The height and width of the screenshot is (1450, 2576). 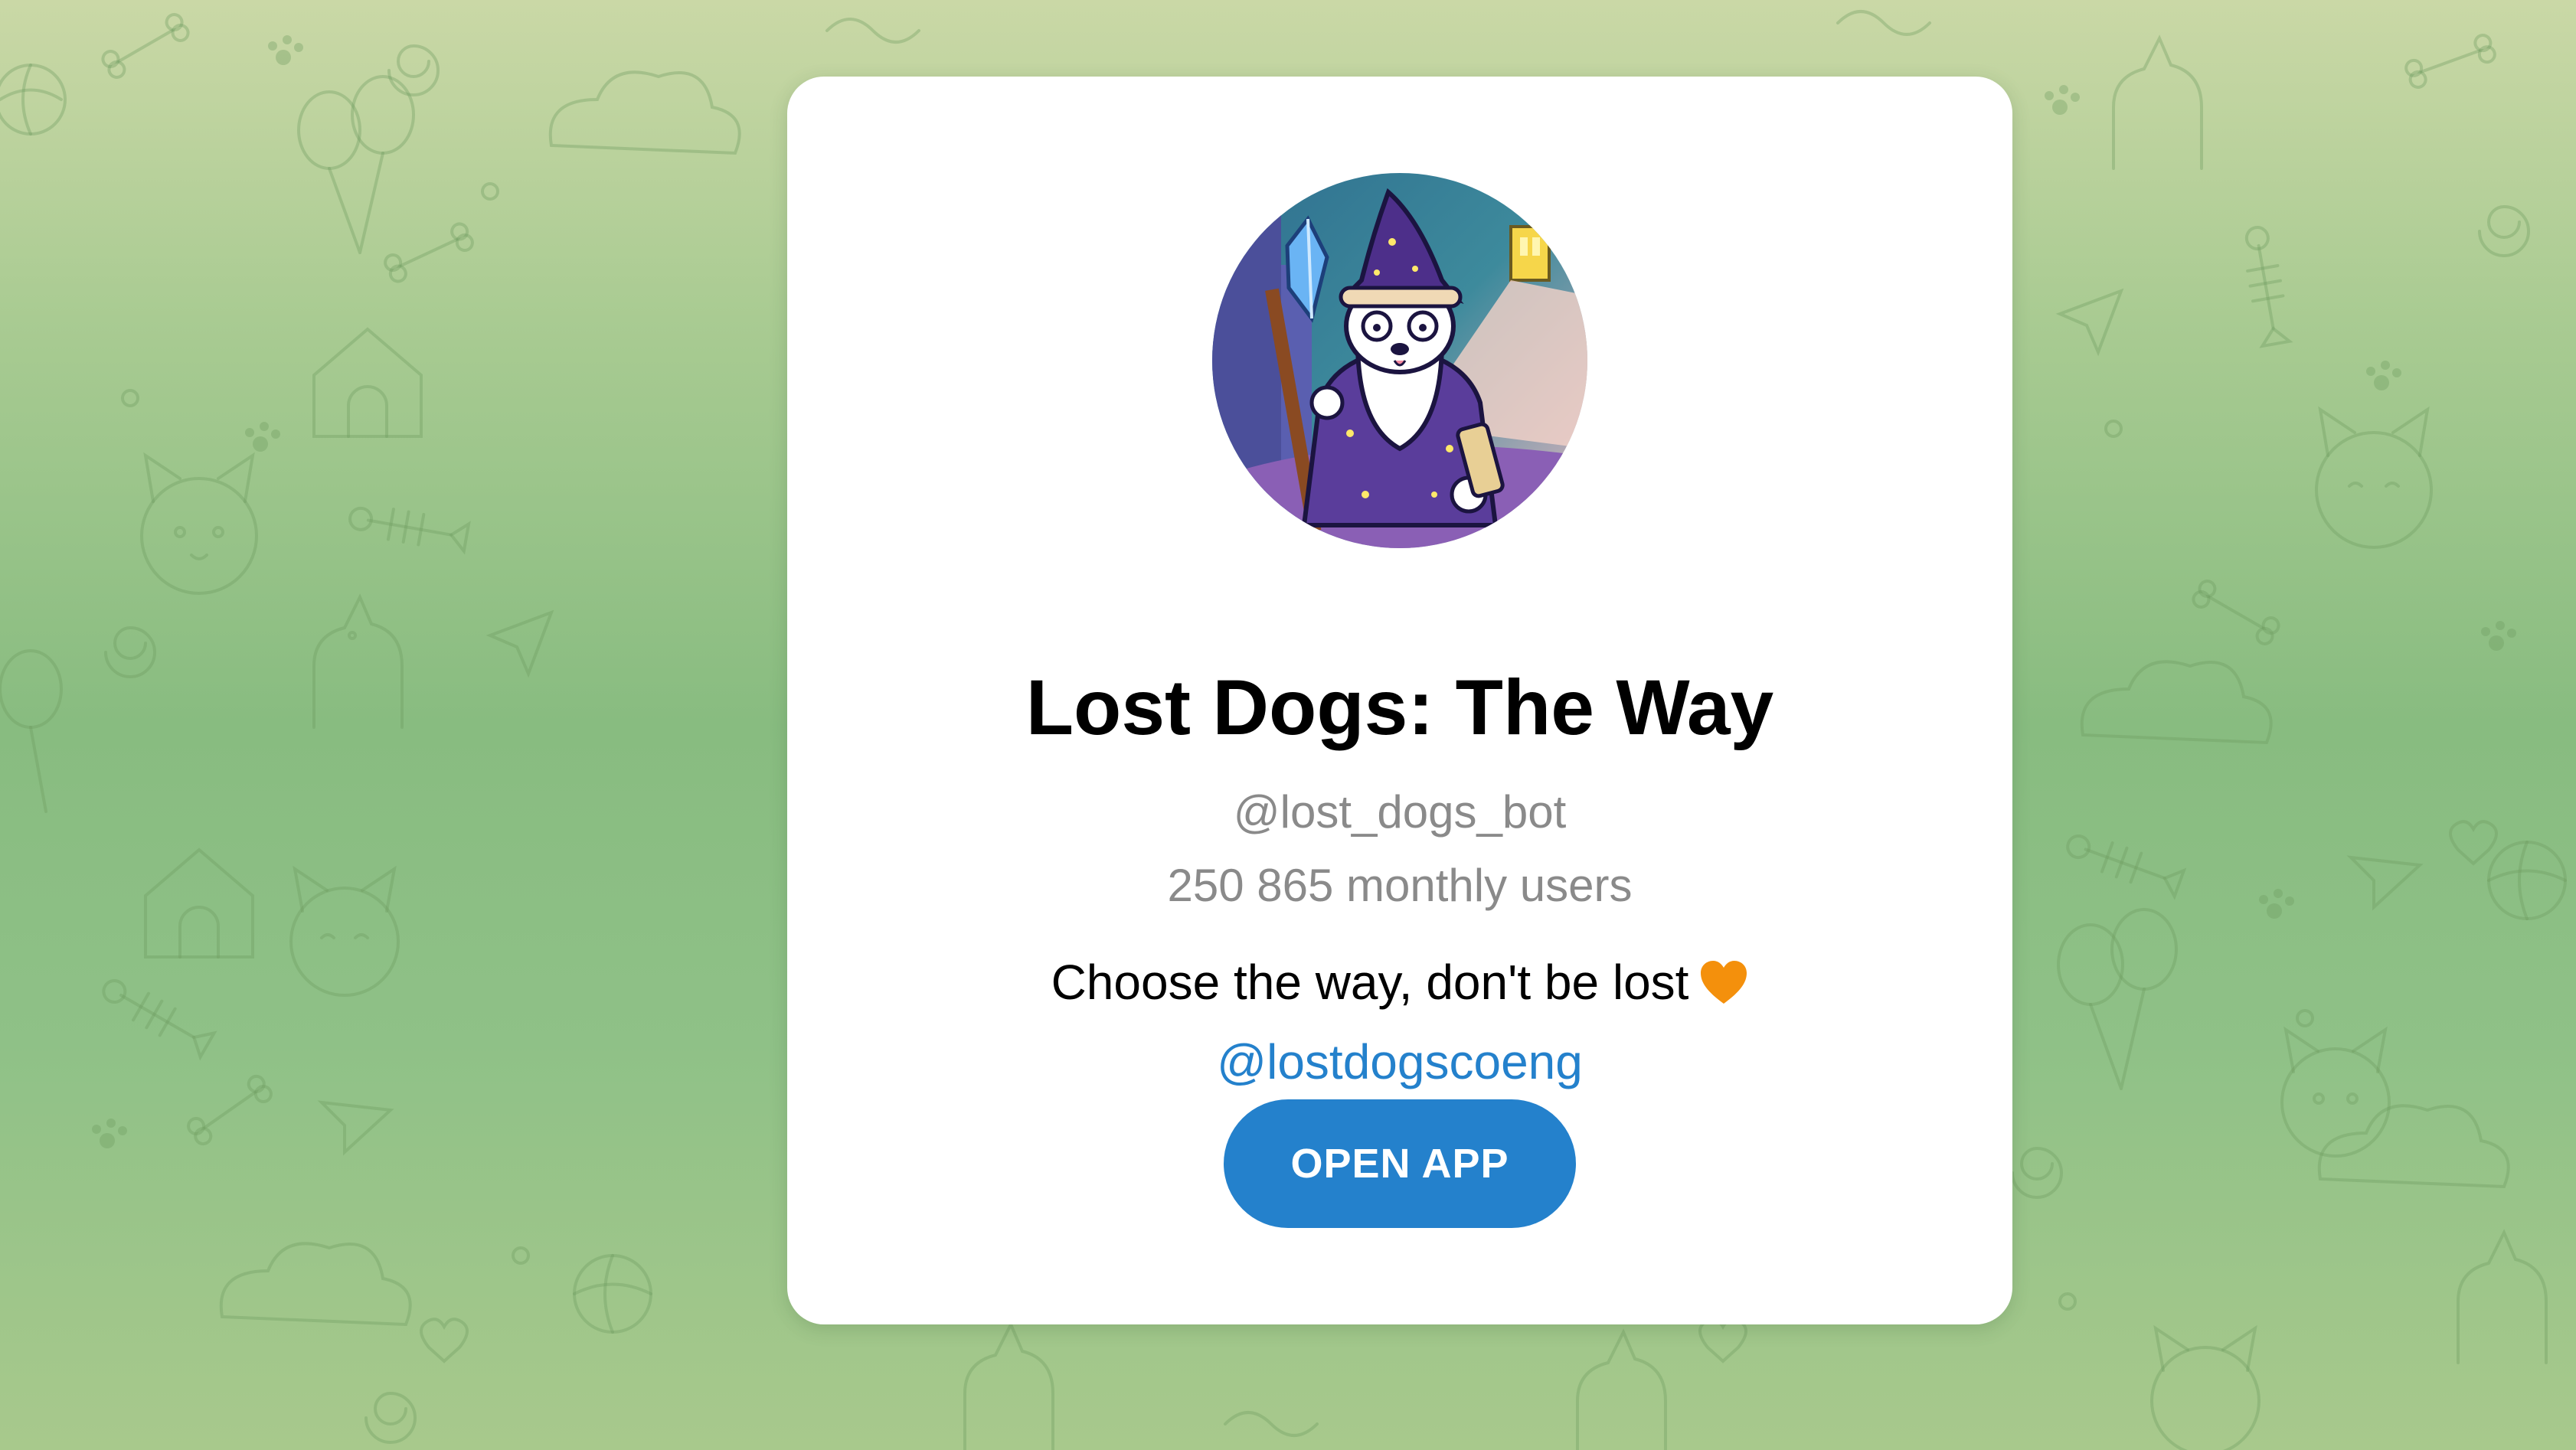 I want to click on bot-description: Choose the way, don't be lost, so click(x=1399, y=985).